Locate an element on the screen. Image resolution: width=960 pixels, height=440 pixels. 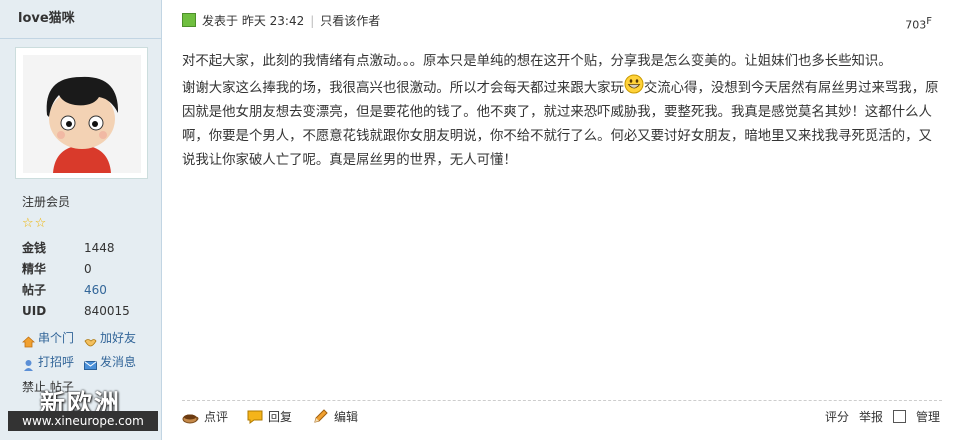
rank-stars-icon: ☆☆ is located at coordinates (35, 223).